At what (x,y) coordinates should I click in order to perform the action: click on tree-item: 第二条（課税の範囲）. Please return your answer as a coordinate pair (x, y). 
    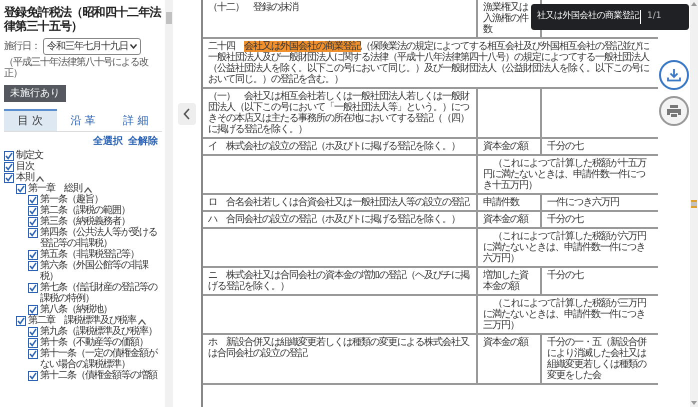
    Looking at the image, I should click on (85, 210).